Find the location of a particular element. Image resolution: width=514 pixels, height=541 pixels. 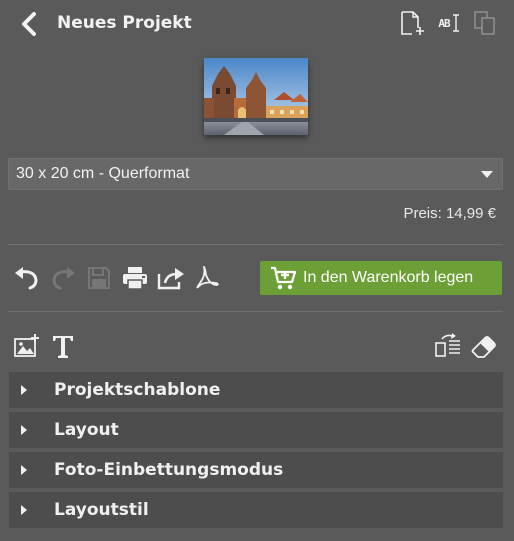

save-icon is located at coordinates (99, 278).